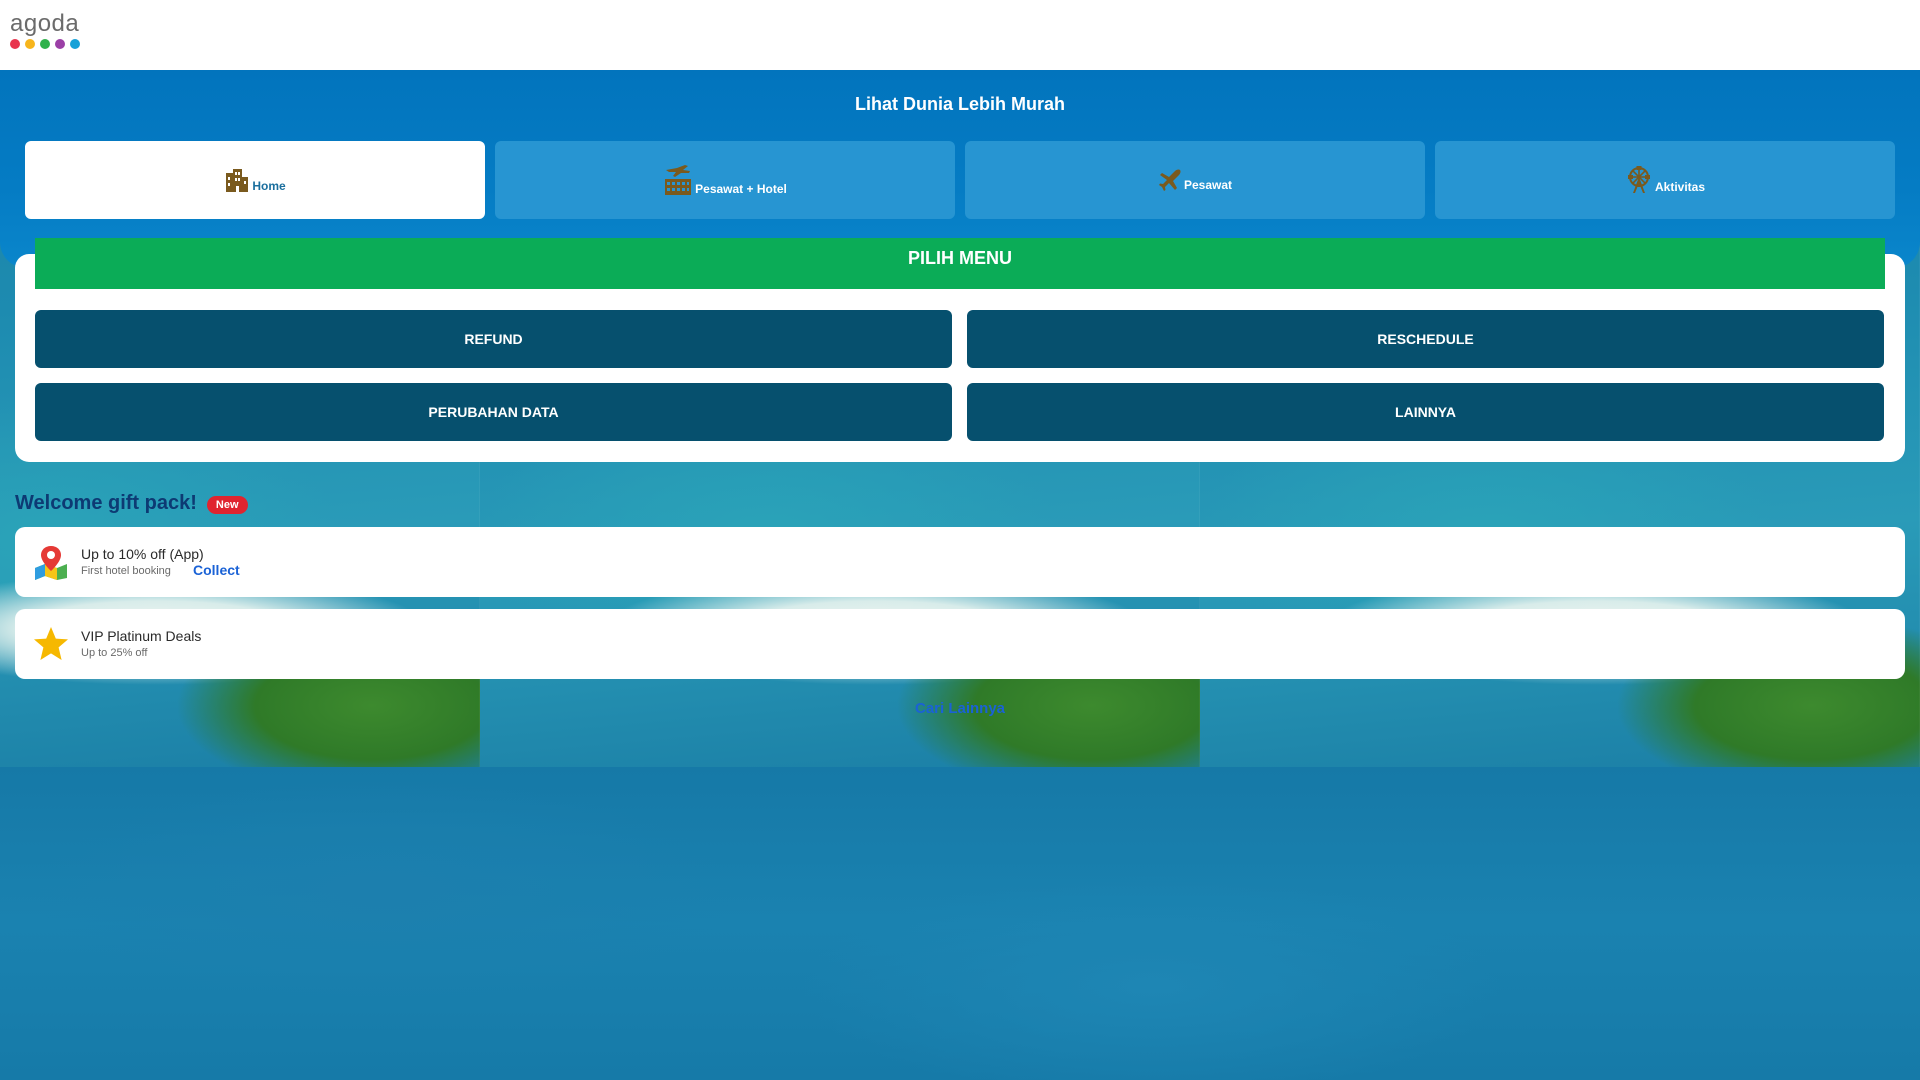  Describe the element at coordinates (1170, 180) in the screenshot. I see `airplane-icon` at that location.